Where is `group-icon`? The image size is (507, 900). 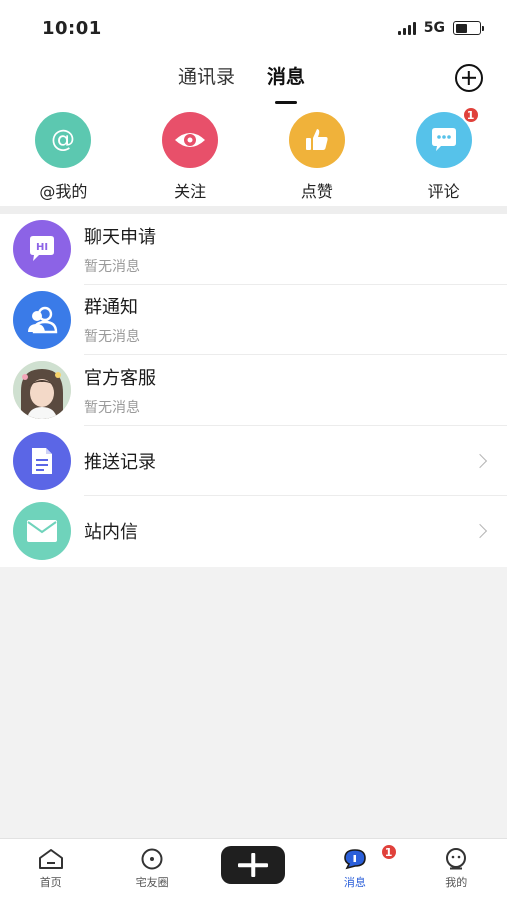 group-icon is located at coordinates (42, 319).